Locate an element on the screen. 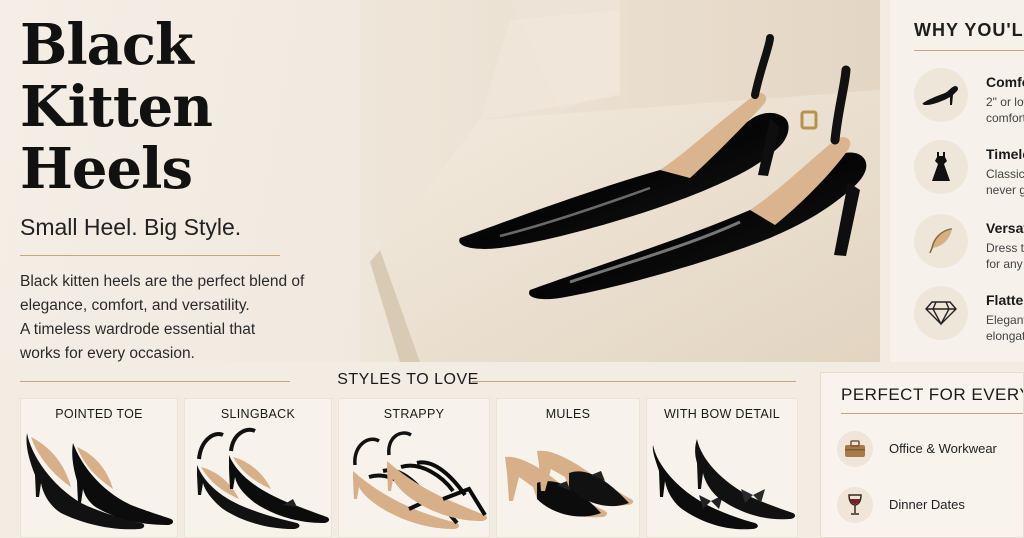  why-desc-line: Classic look that is located at coordinates (1005, 174).